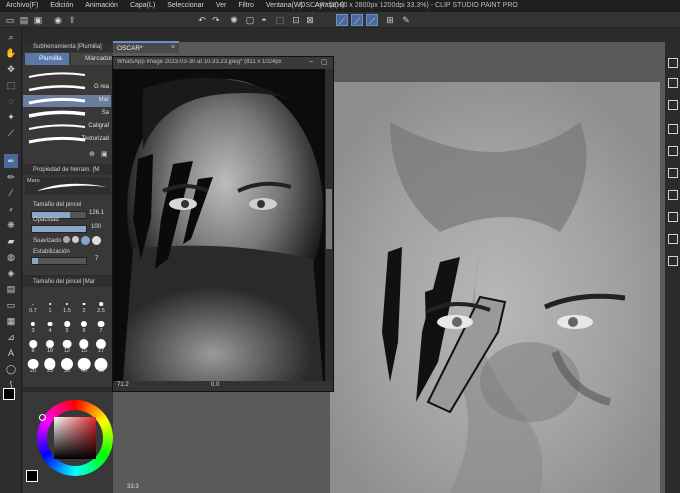 The image size is (680, 493). Describe the element at coordinates (11, 257) in the screenshot. I see `blend-icon: ◍` at that location.